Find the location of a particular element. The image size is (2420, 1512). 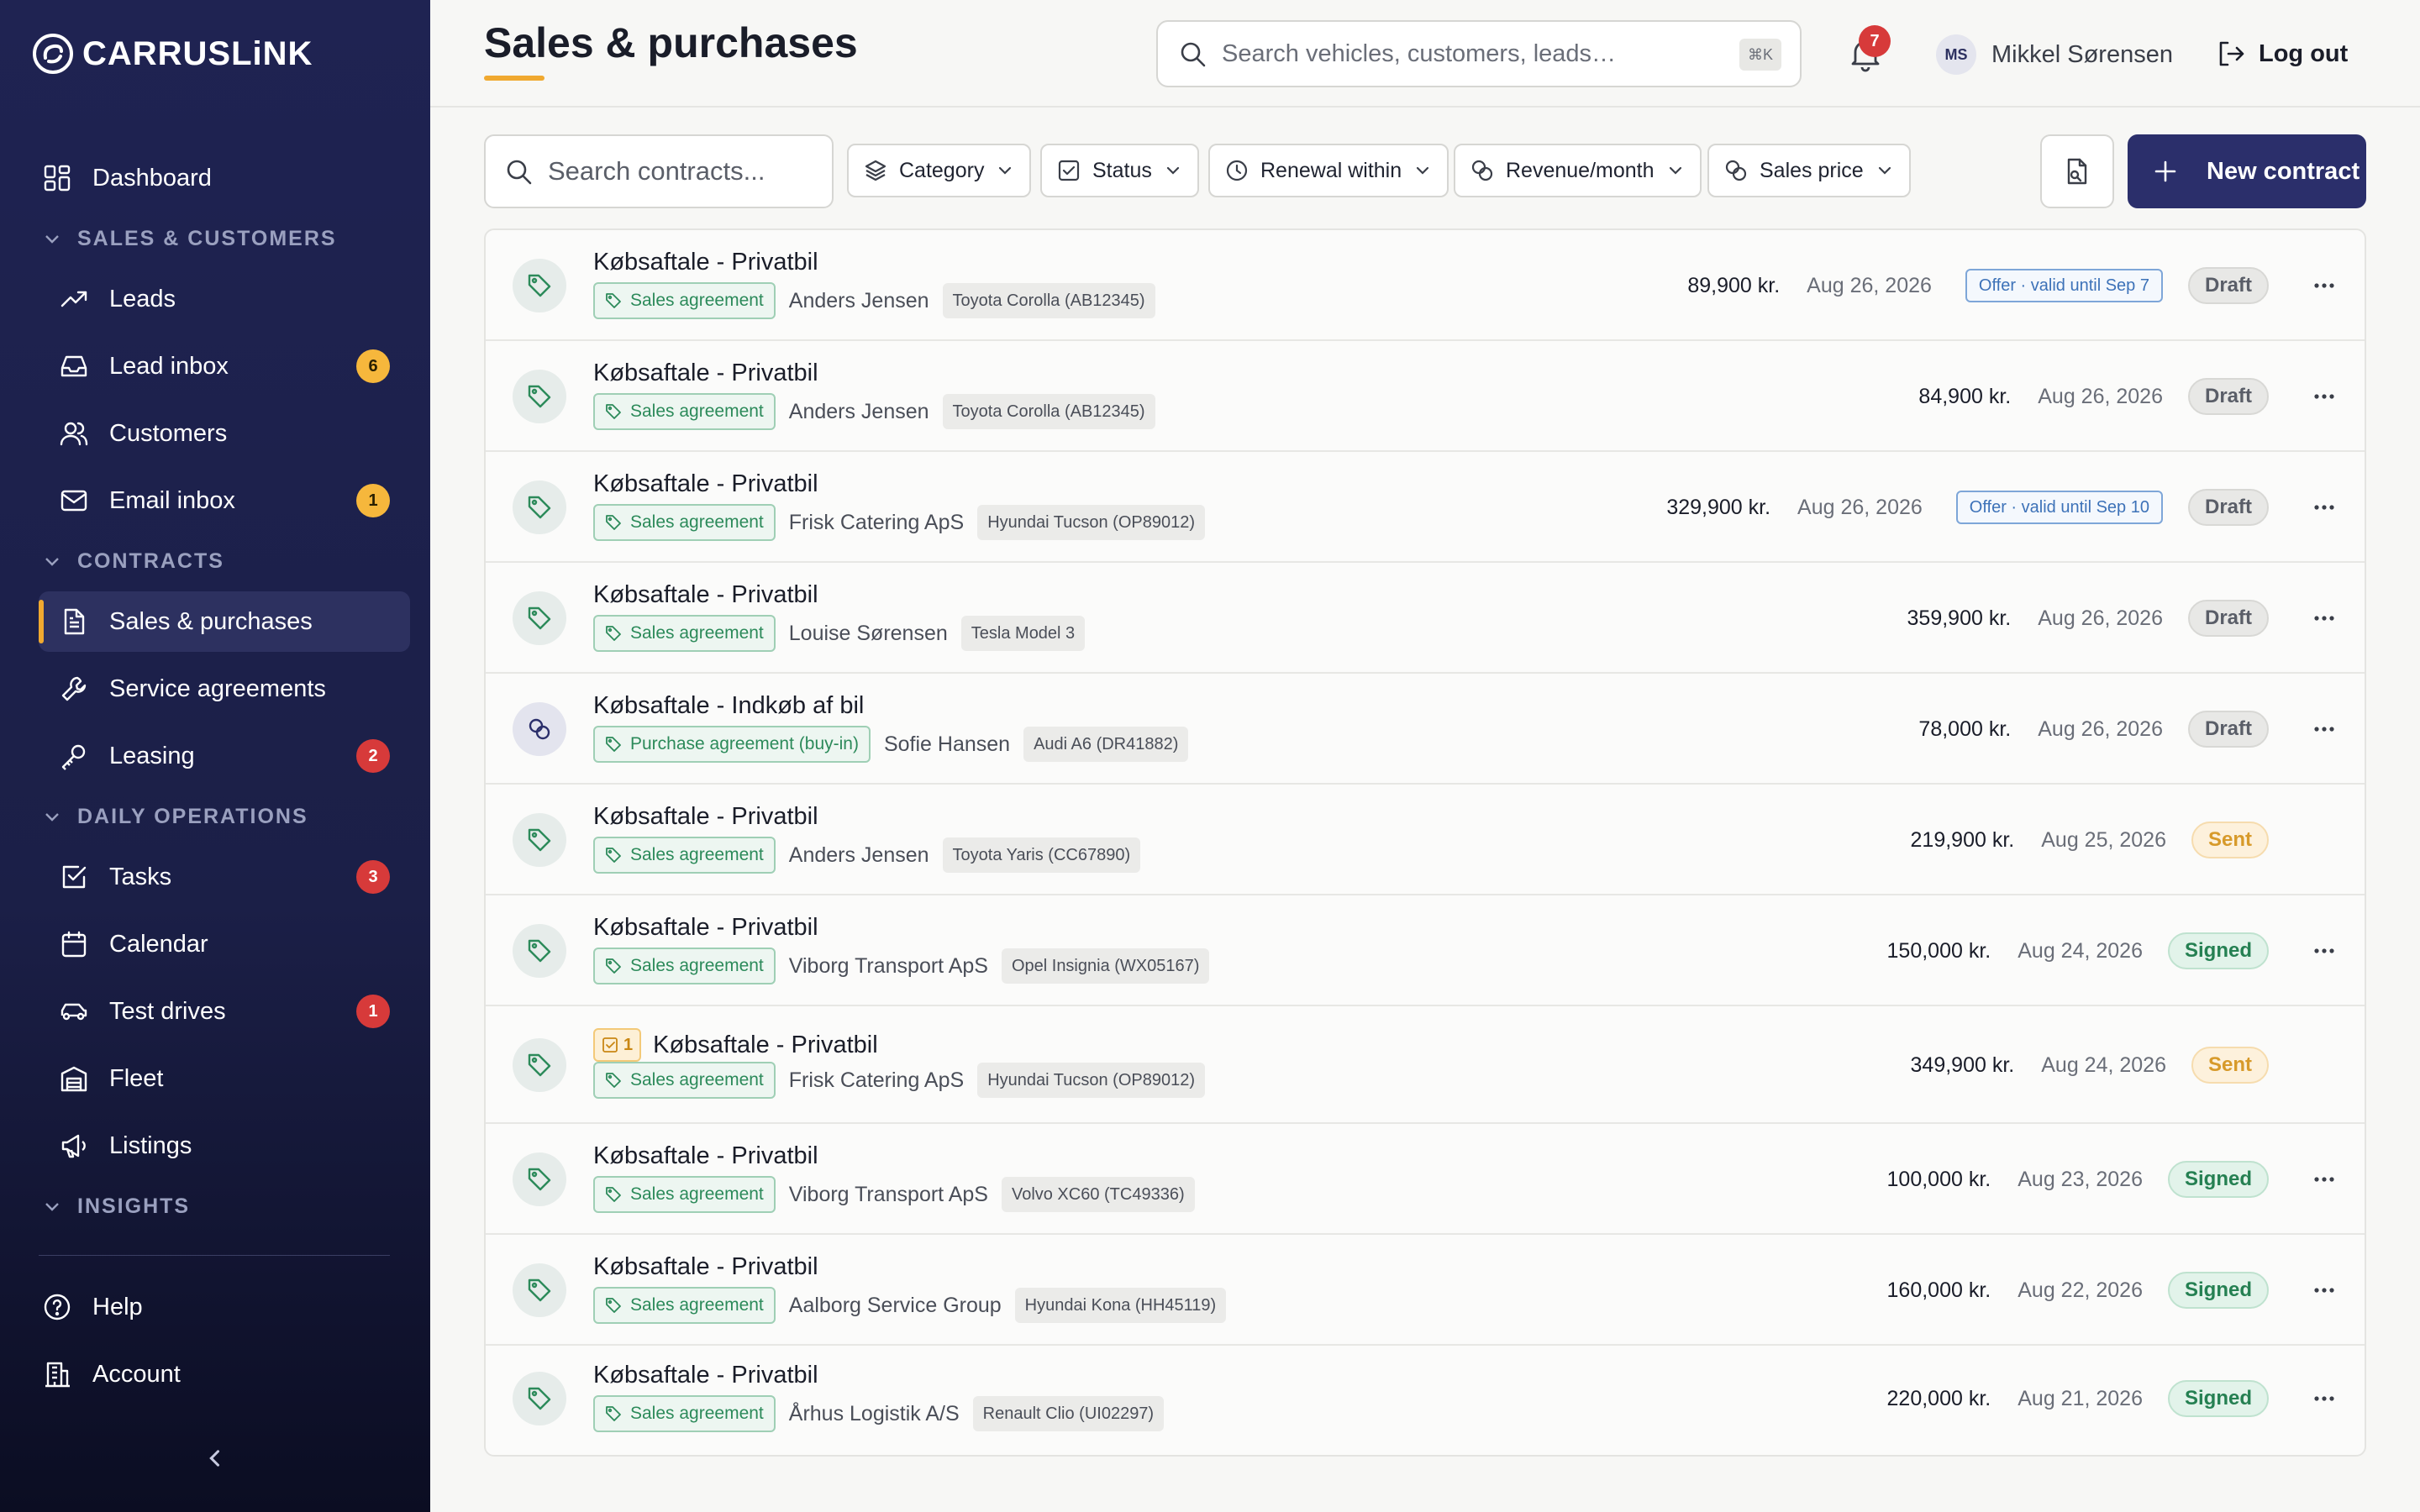

section-daily-operations: DAILY OPERATIONS is located at coordinates (175, 816).